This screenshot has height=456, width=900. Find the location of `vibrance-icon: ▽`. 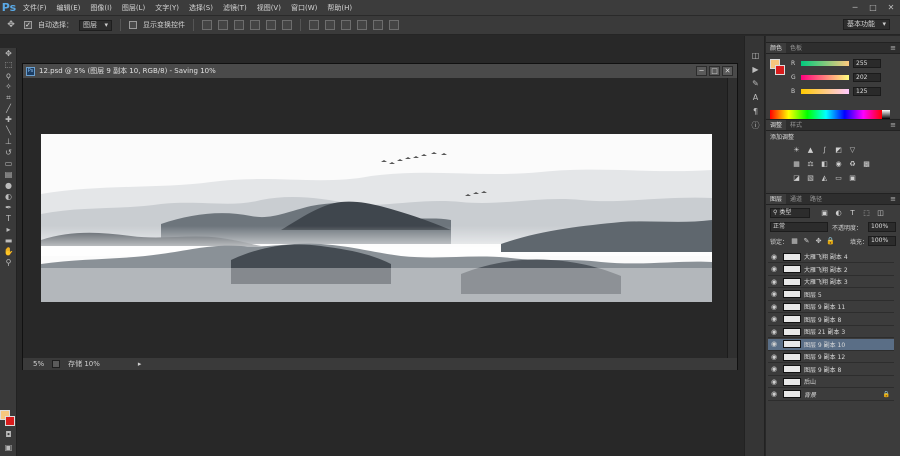

vibrance-icon: ▽ is located at coordinates (852, 150).